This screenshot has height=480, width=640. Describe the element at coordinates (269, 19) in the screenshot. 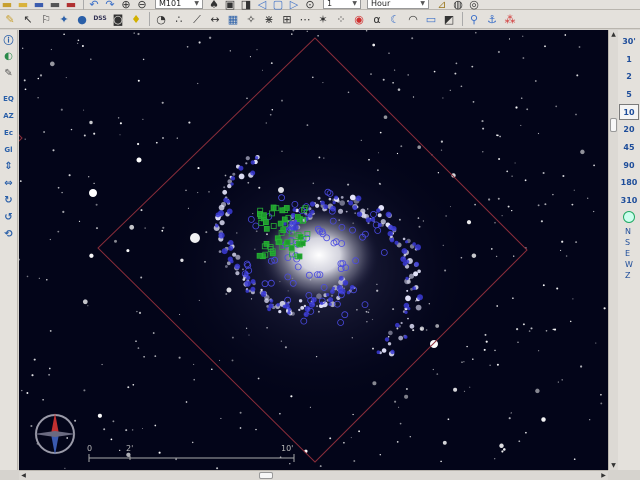

I see `lines-icon: ⋇` at that location.